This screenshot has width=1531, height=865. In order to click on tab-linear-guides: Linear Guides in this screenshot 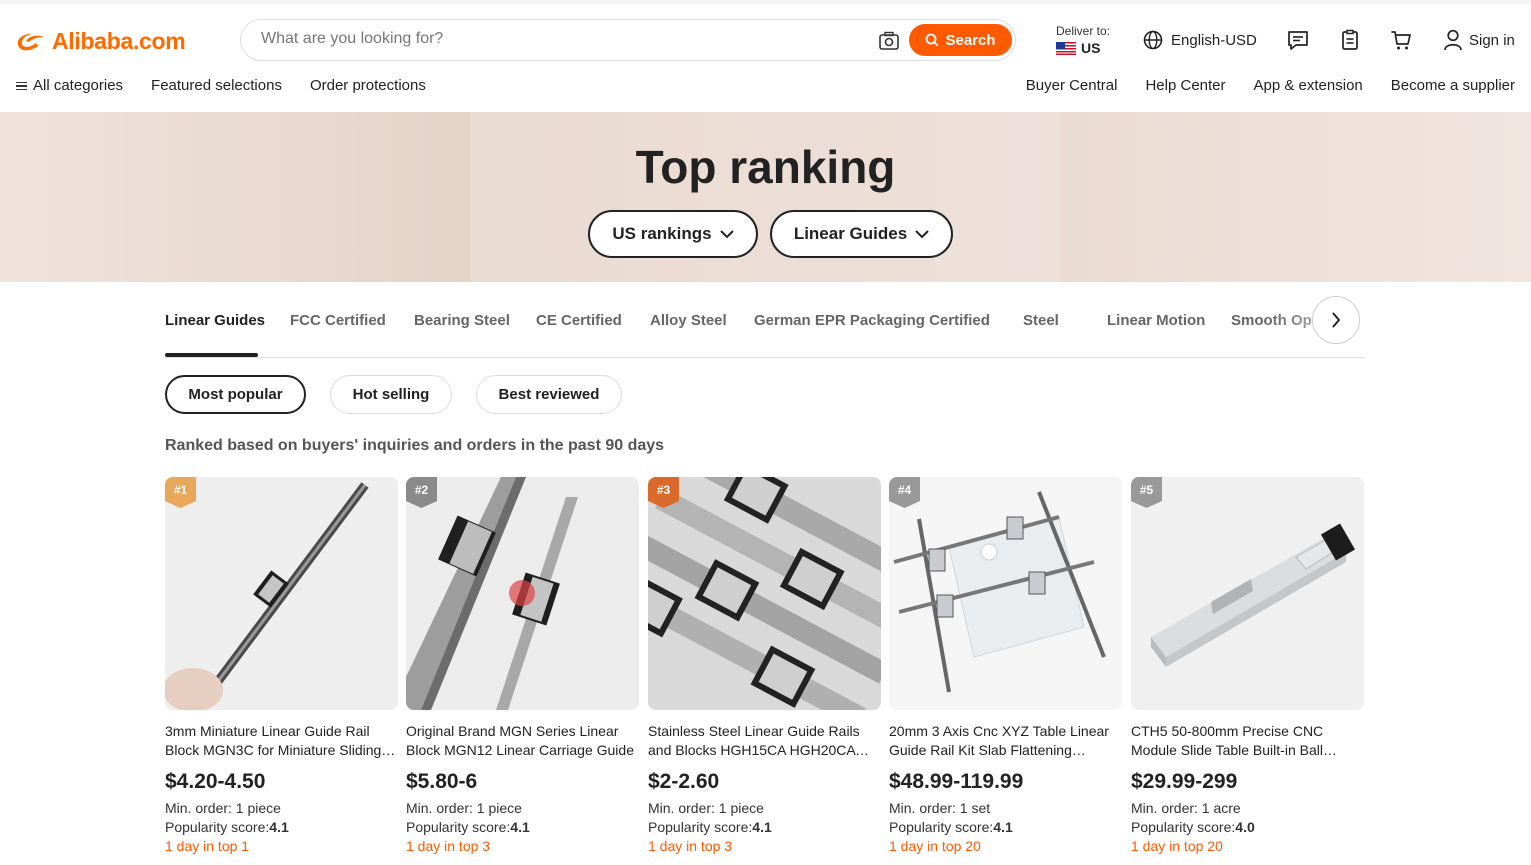, I will do `click(215, 320)`.